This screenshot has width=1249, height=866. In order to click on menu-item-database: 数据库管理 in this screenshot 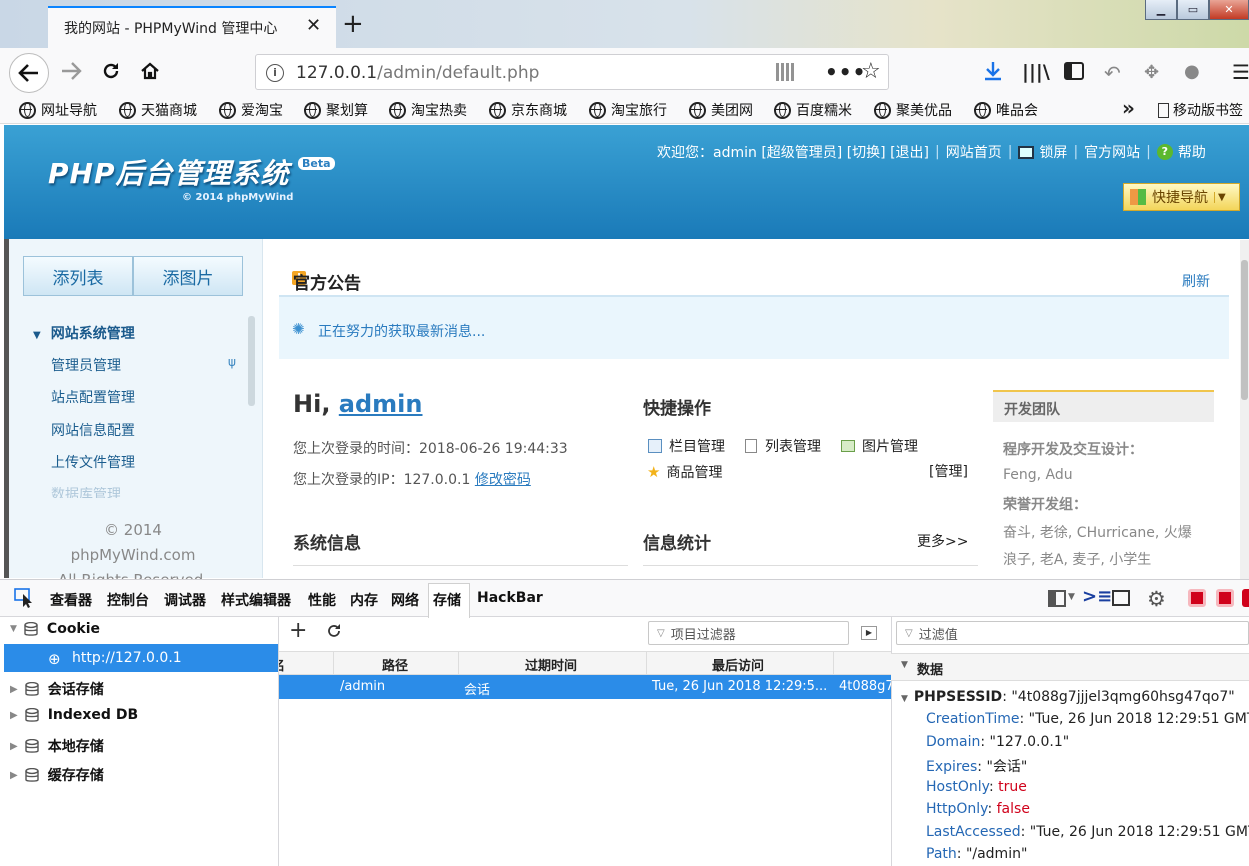, I will do `click(86, 491)`.